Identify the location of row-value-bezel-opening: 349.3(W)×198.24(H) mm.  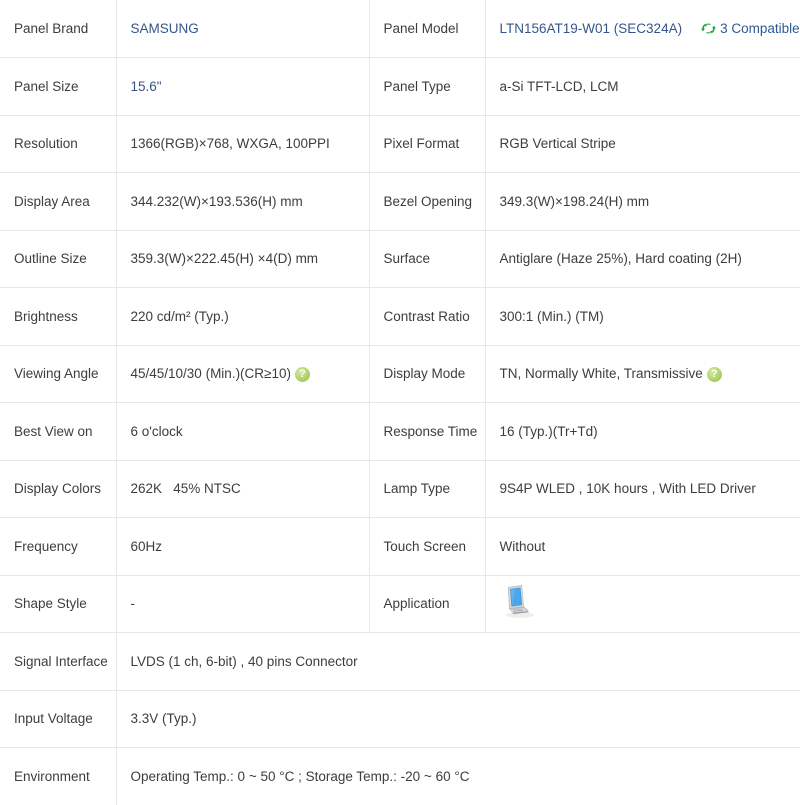
(642, 202).